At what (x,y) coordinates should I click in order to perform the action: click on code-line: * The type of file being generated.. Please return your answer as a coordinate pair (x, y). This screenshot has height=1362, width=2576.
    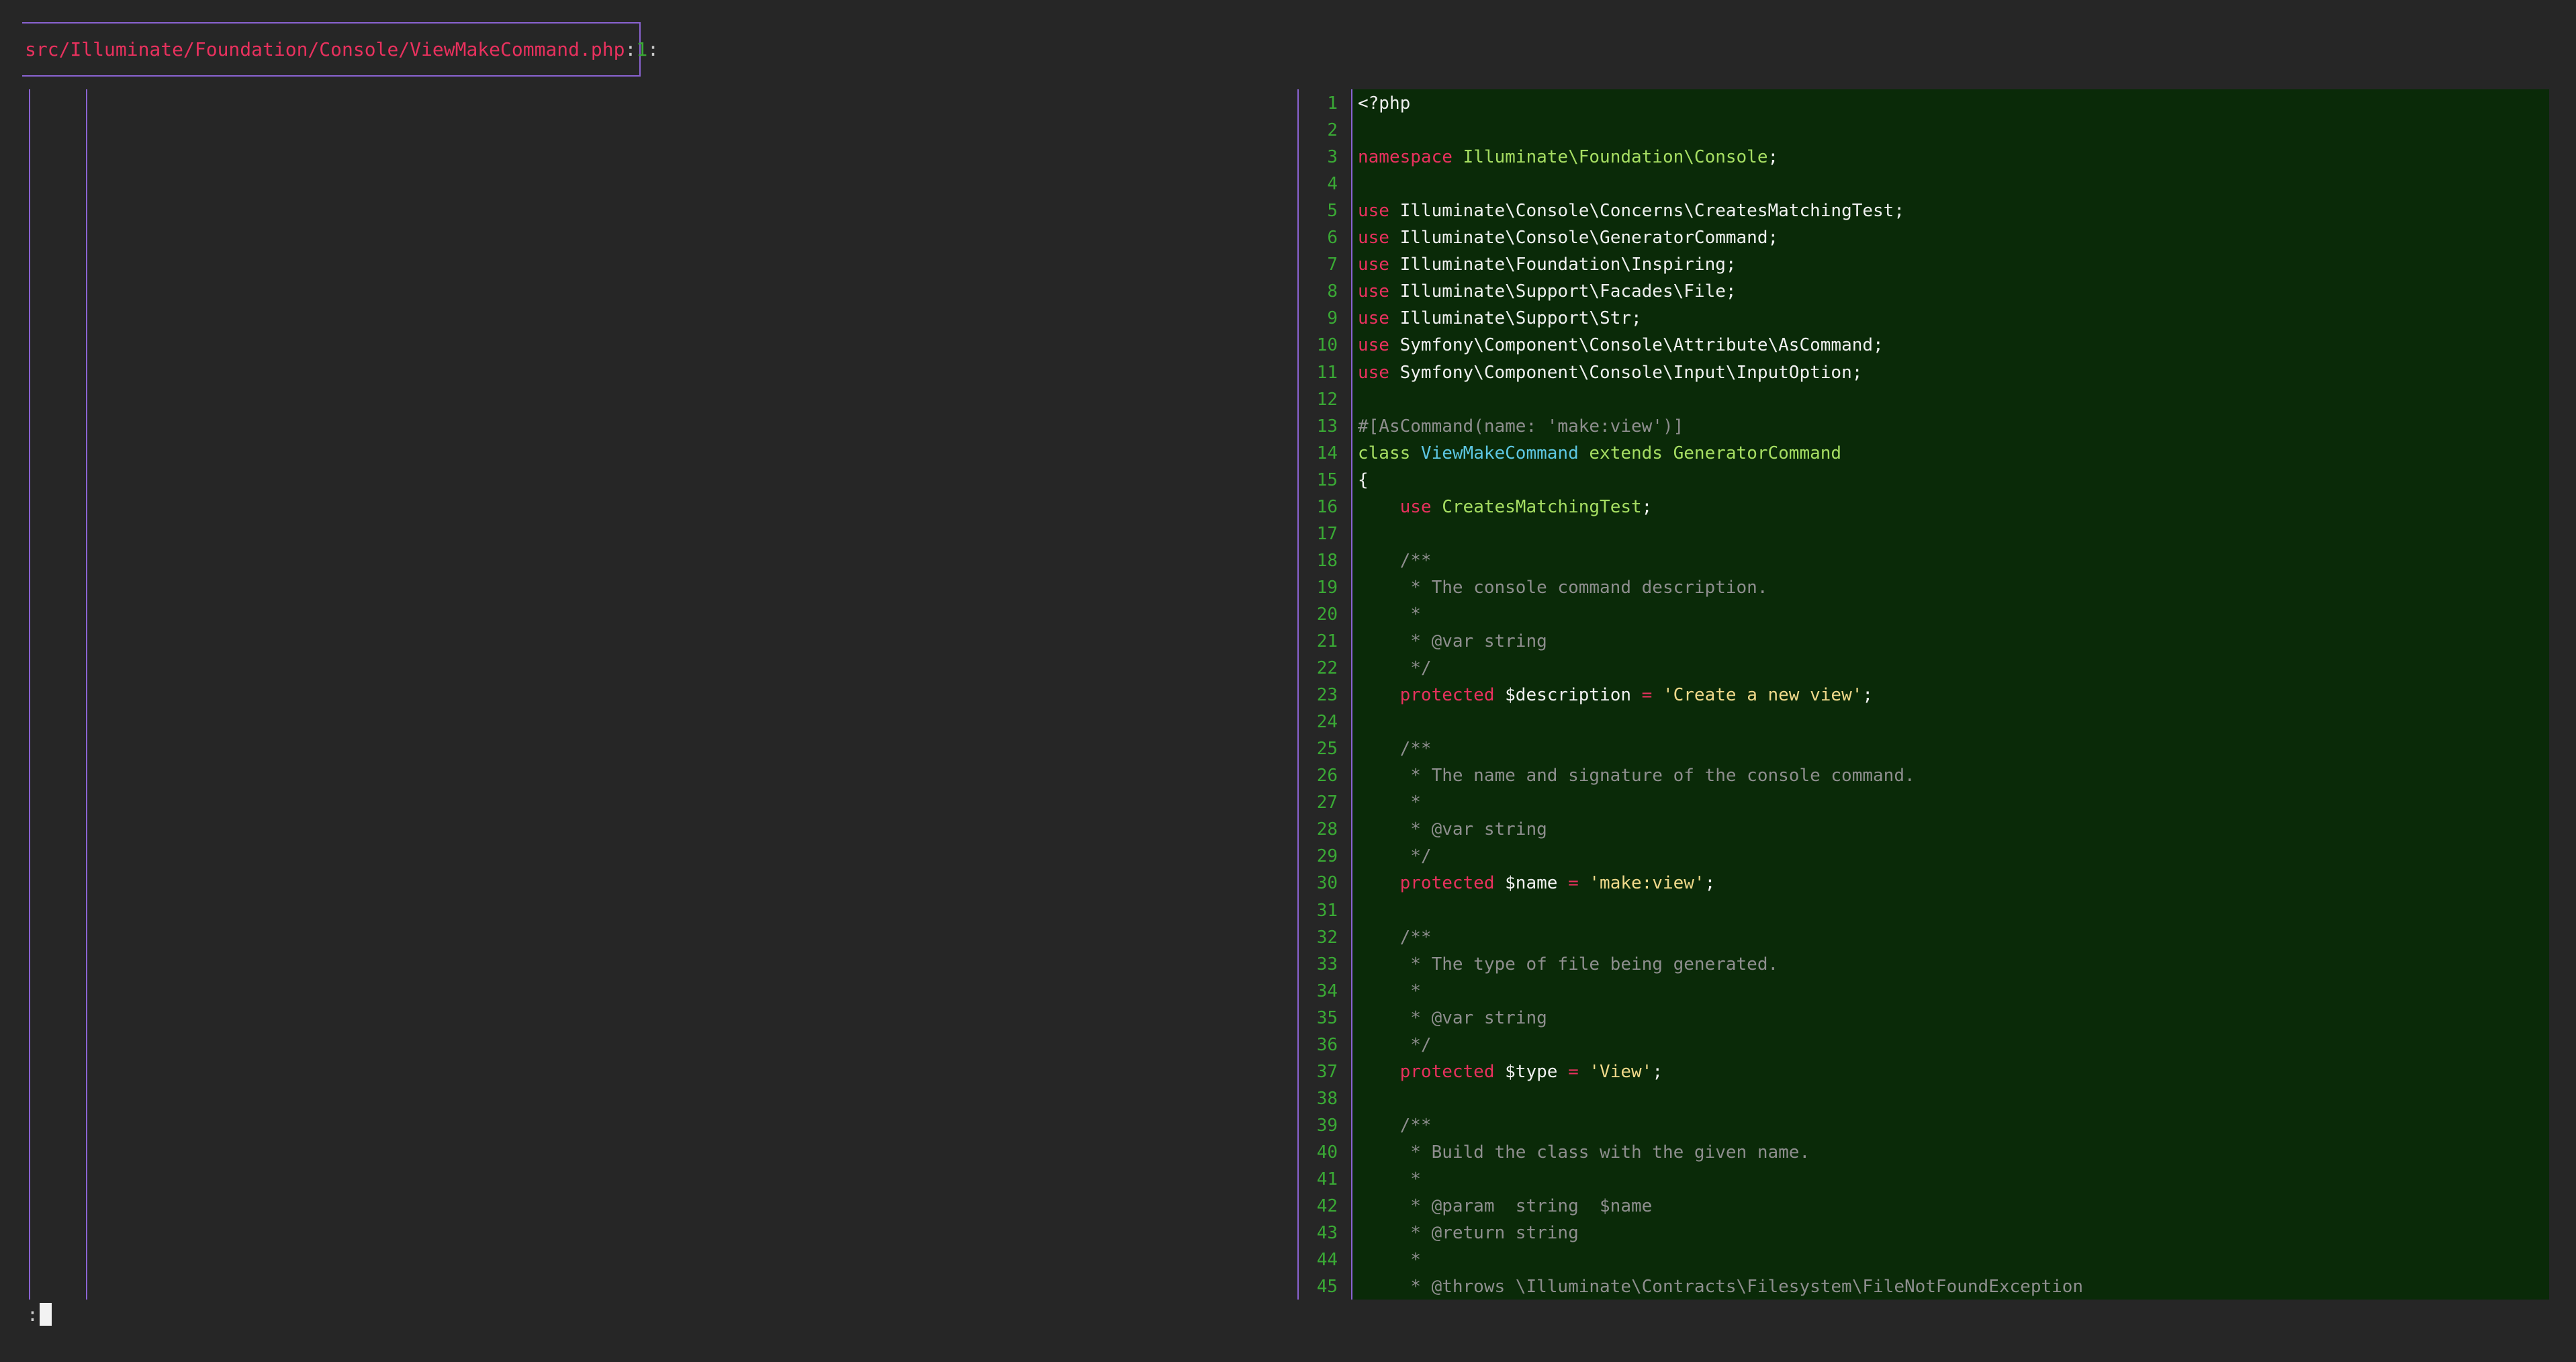
    Looking at the image, I should click on (1568, 964).